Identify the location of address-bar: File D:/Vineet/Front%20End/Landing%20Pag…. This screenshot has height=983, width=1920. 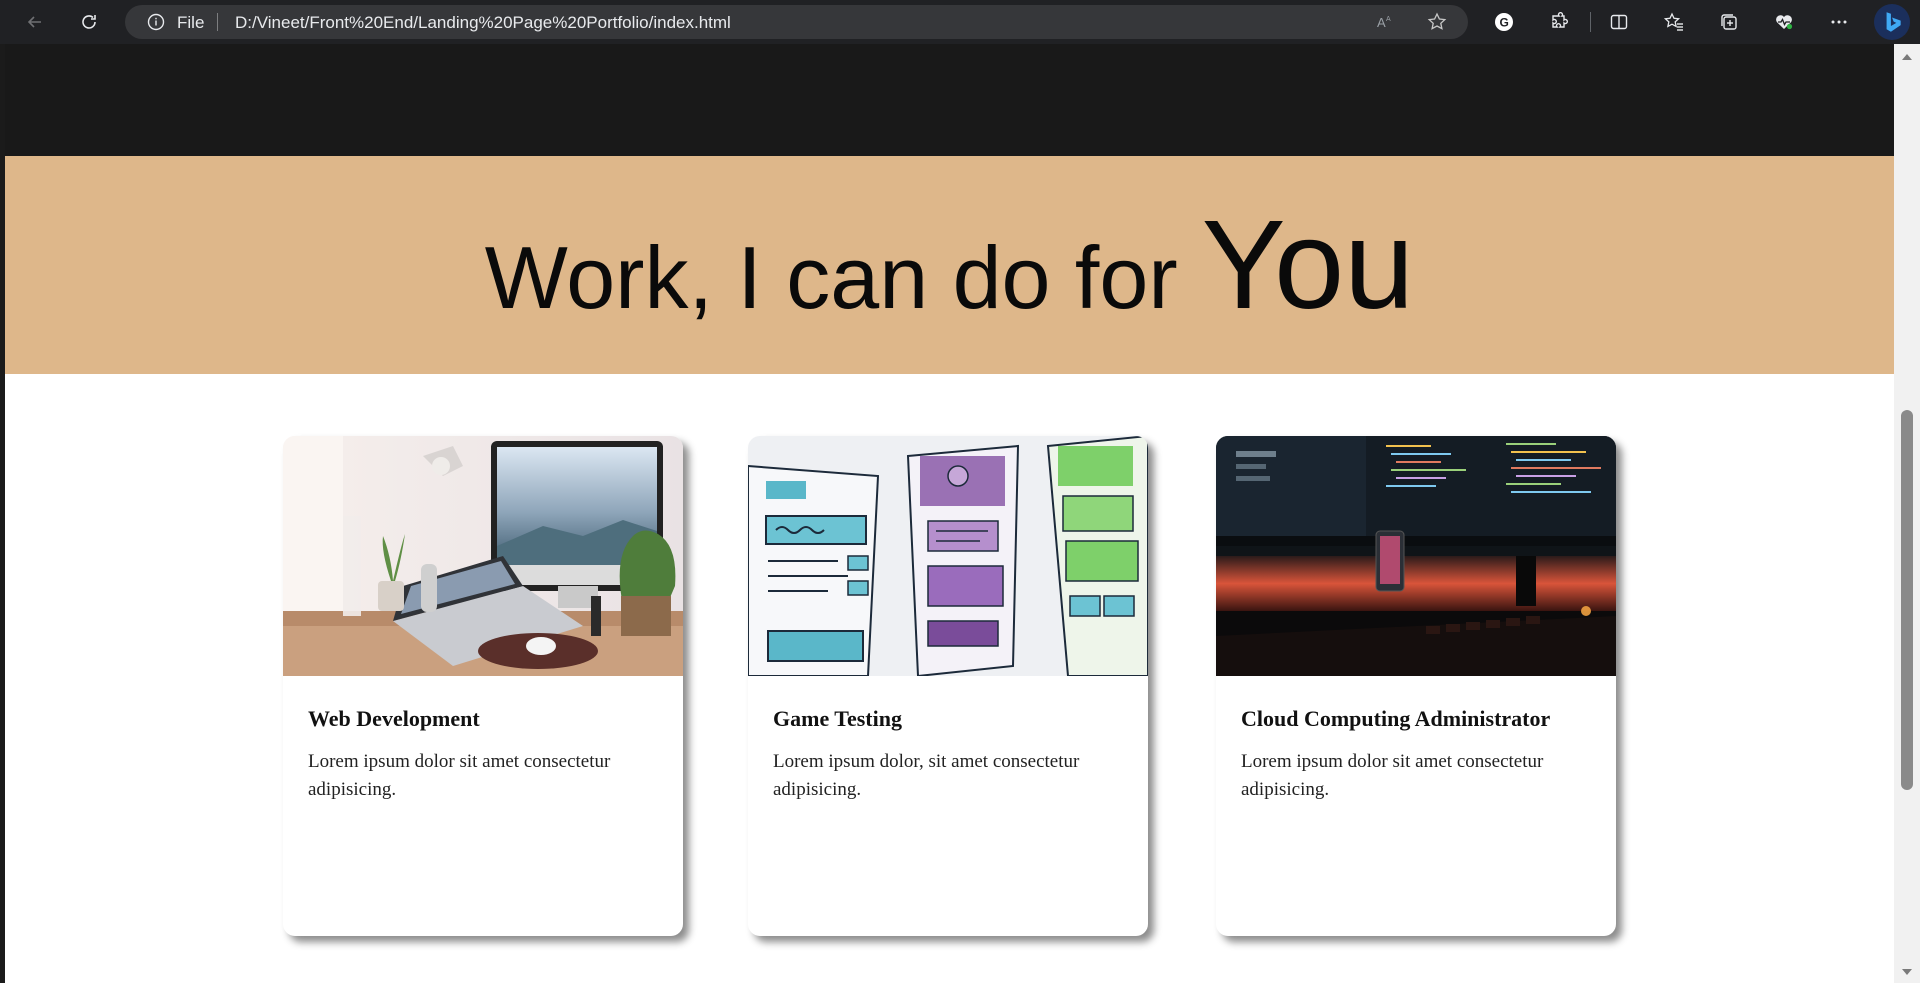
(796, 22).